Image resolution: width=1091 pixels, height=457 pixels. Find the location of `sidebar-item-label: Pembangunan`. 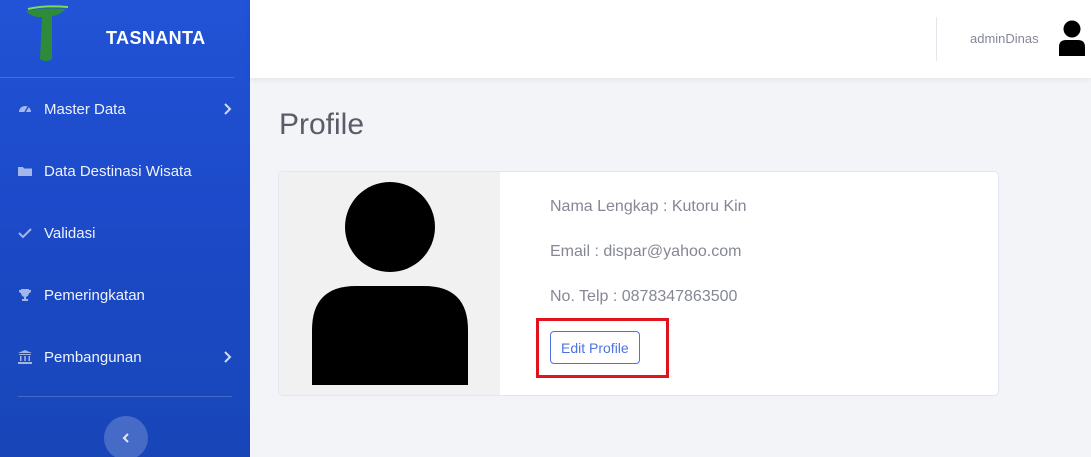

sidebar-item-label: Pembangunan is located at coordinates (93, 357).